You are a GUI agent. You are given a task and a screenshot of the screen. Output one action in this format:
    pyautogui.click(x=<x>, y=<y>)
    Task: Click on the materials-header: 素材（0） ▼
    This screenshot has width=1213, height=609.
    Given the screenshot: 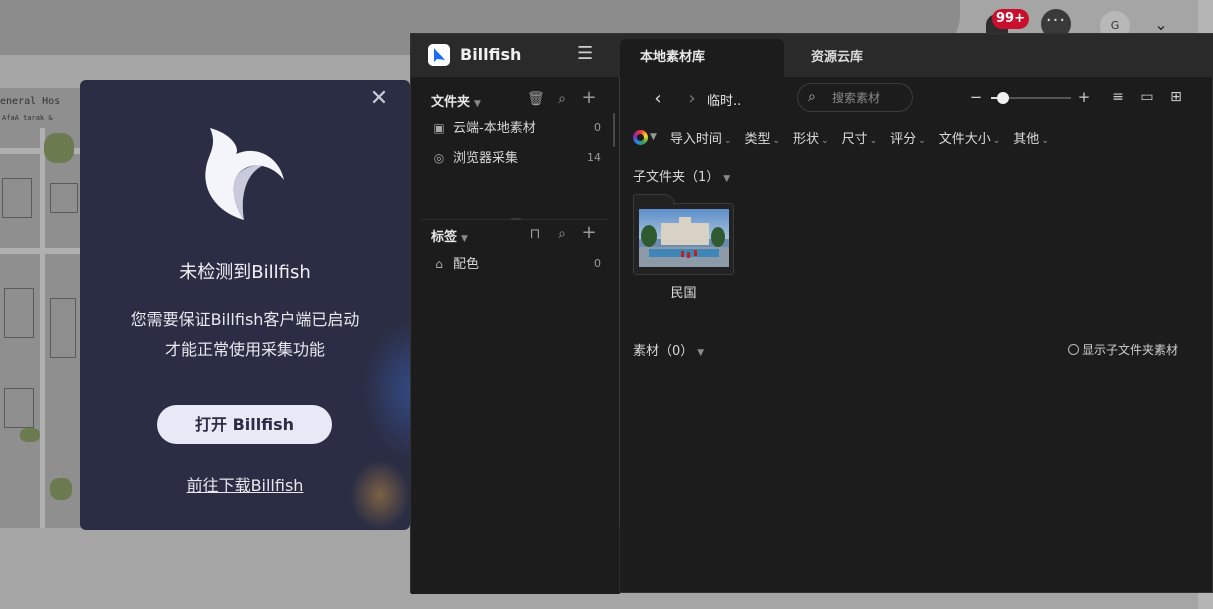 What is the action you would take?
    pyautogui.click(x=668, y=349)
    